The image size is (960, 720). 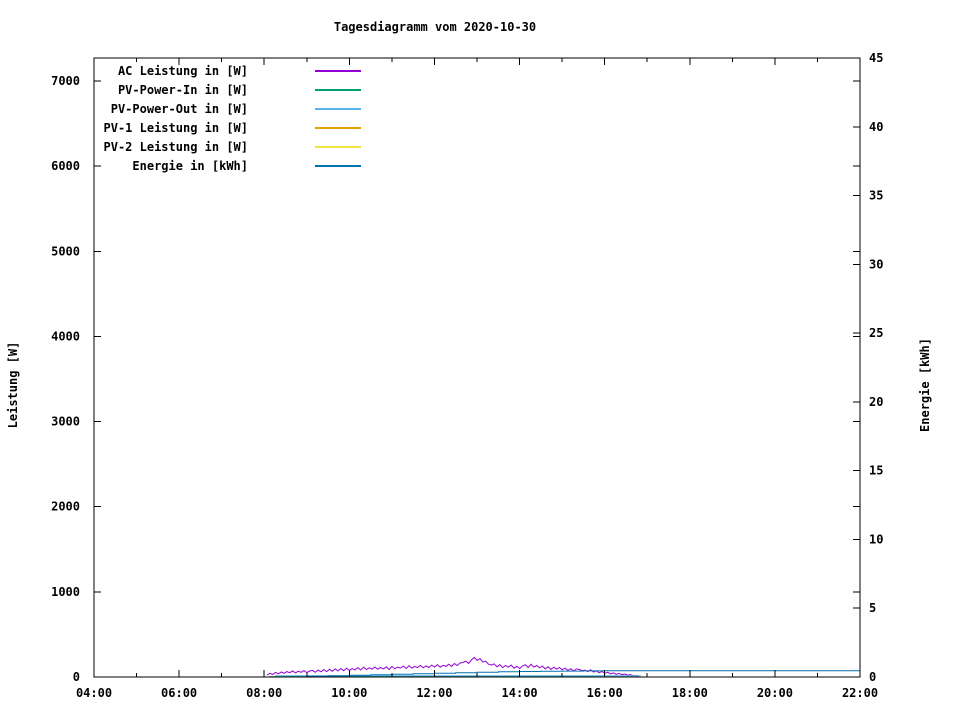 I want to click on legend-item-pv-power-in: PV-Power-In in [W], so click(x=239, y=90).